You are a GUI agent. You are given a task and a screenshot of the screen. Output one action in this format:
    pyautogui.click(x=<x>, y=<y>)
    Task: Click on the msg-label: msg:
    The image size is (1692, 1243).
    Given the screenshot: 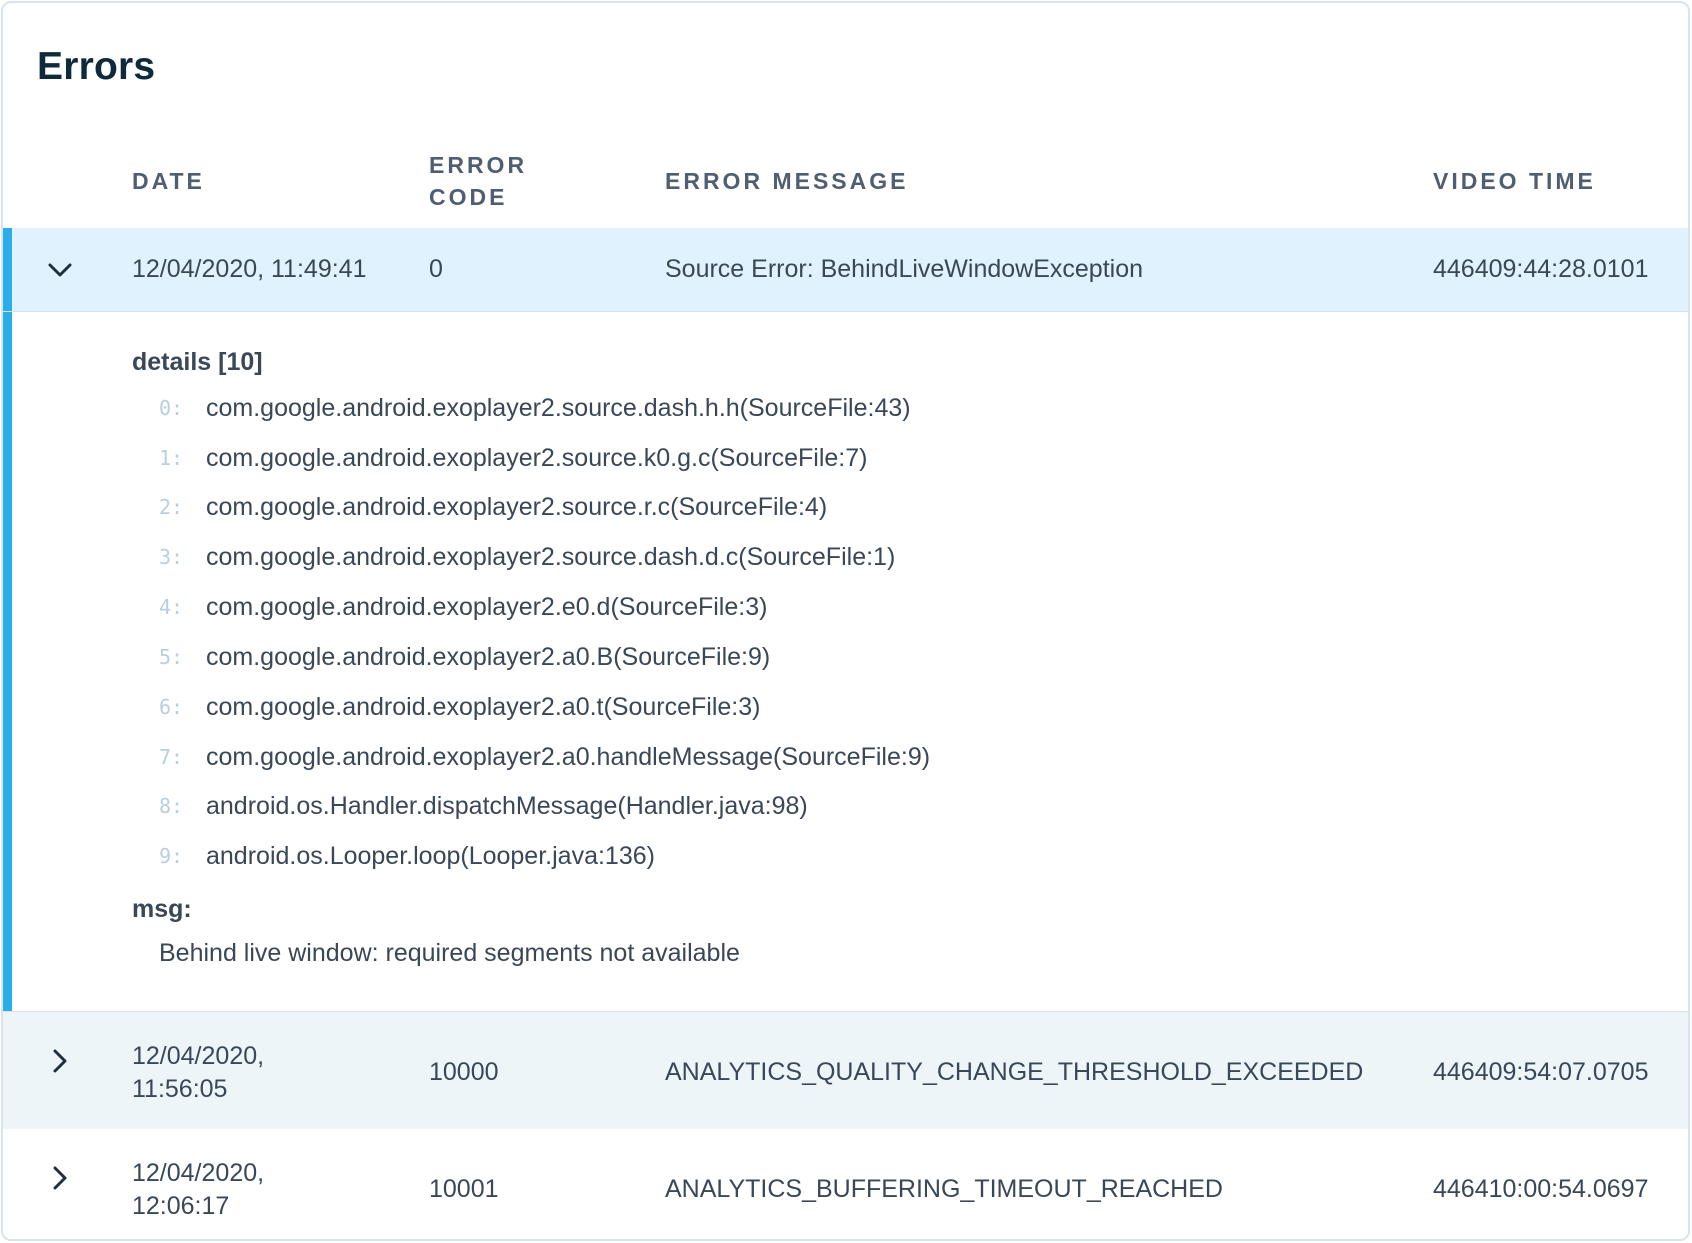 What is the action you would take?
    pyautogui.click(x=162, y=909)
    